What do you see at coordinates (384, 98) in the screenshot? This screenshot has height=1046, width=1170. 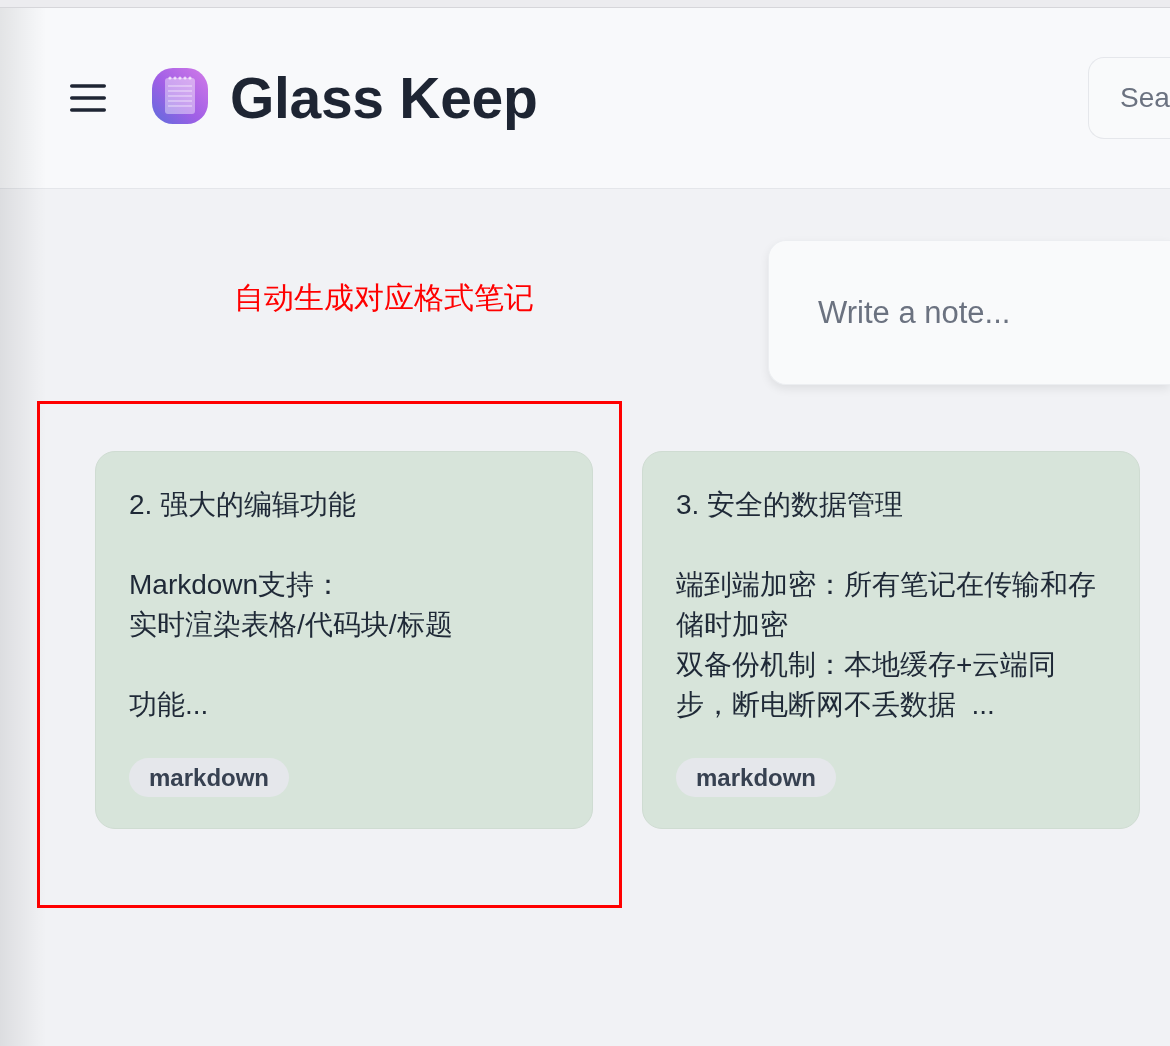 I see `app-title: Glass Keep` at bounding box center [384, 98].